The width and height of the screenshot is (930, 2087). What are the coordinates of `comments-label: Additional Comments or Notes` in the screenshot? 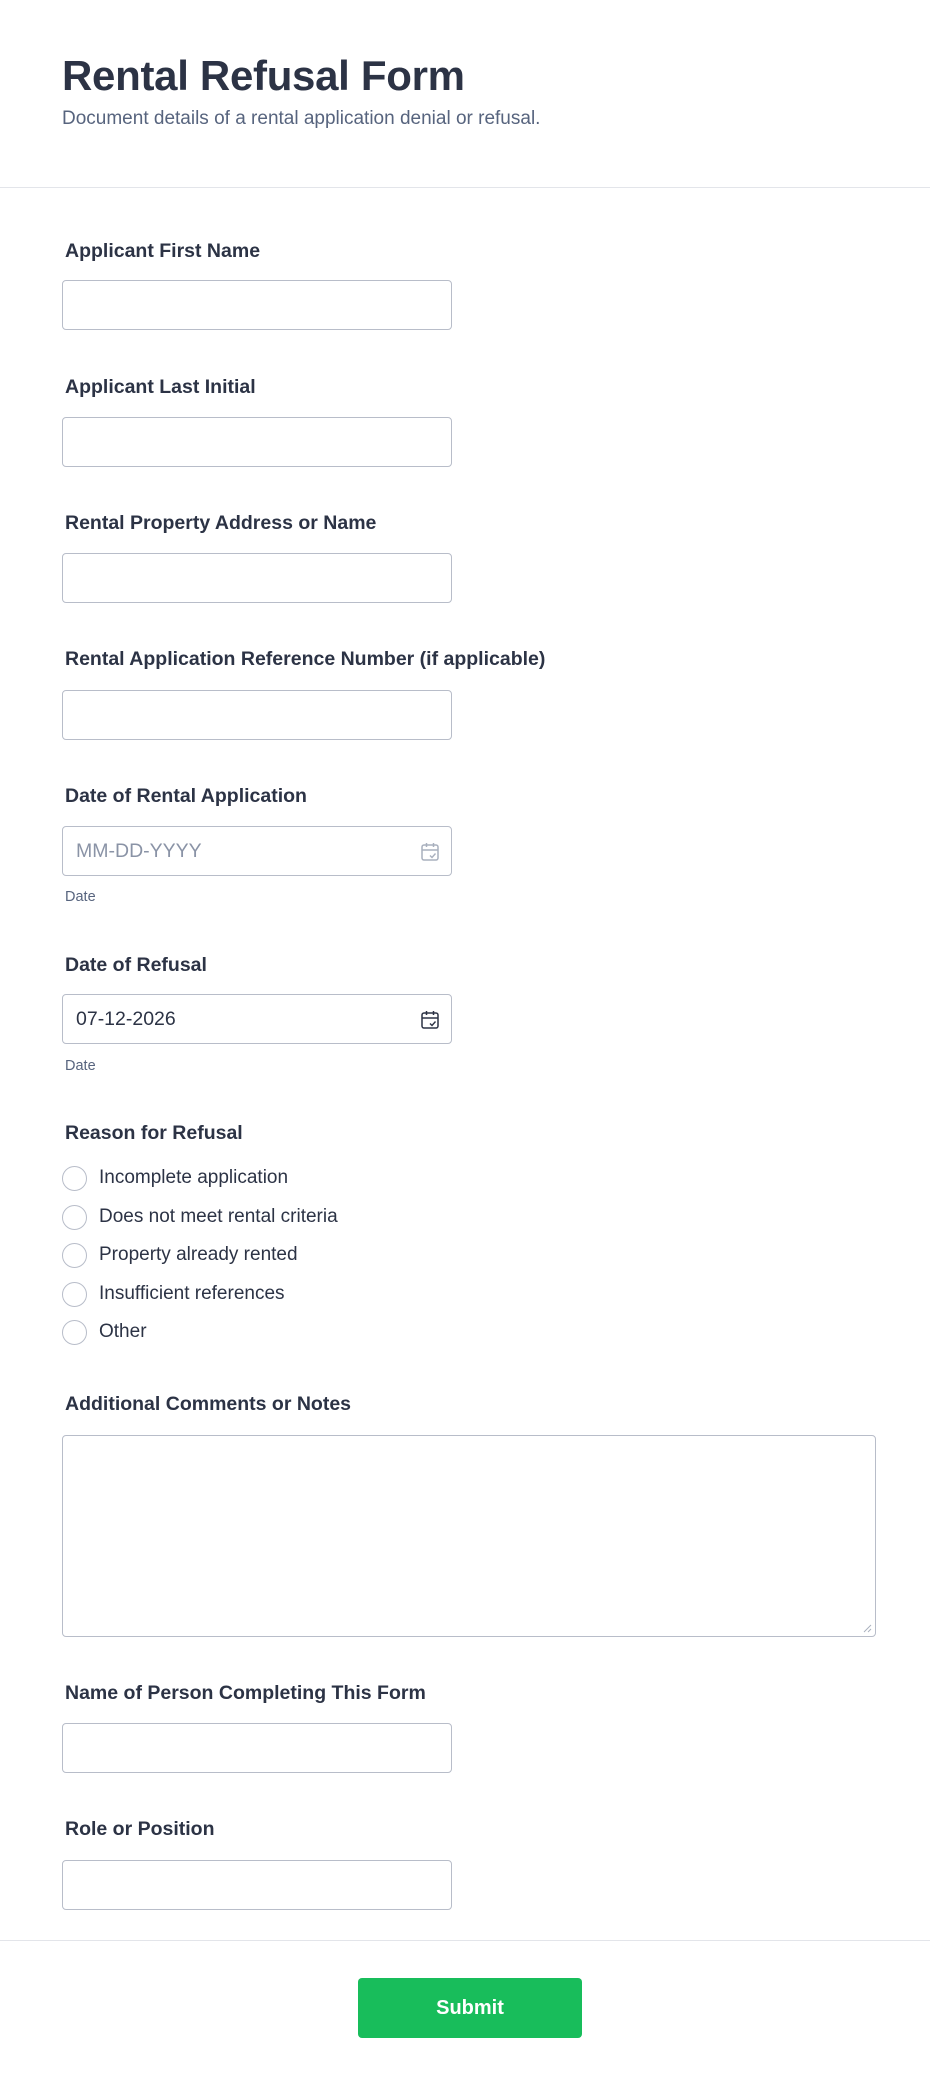 It's located at (208, 1404).